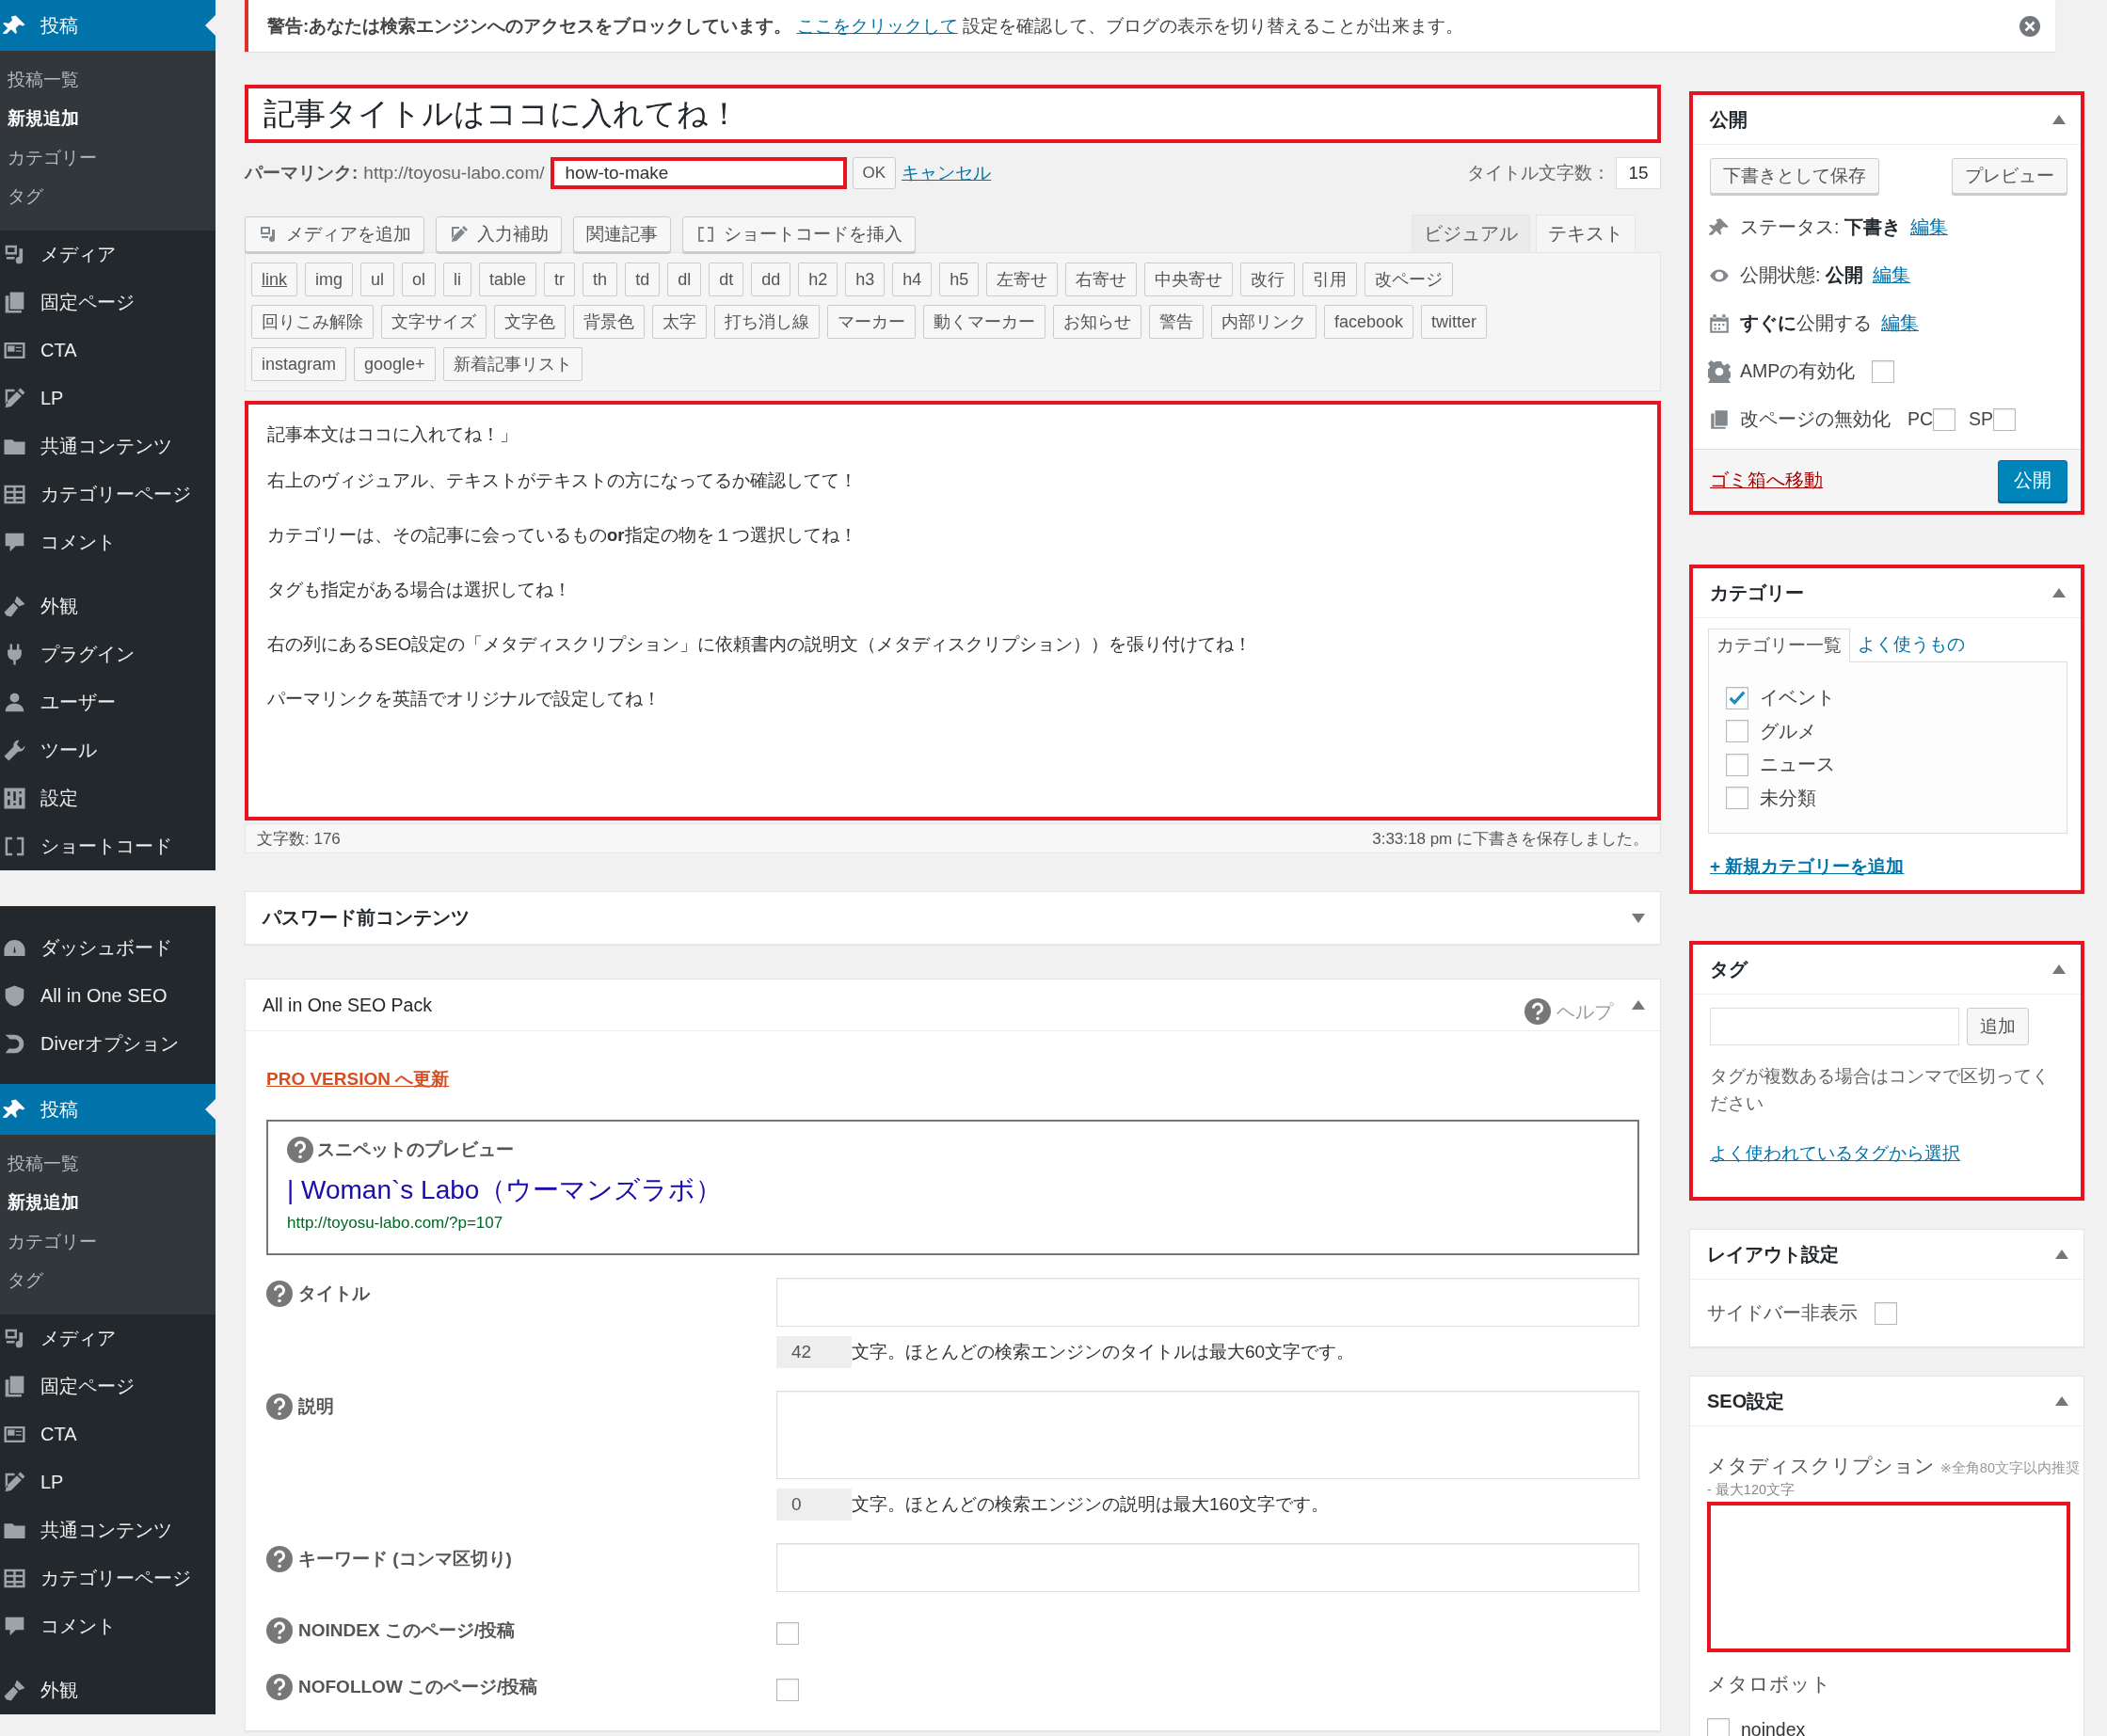 The width and height of the screenshot is (2107, 1736). What do you see at coordinates (107, 948) in the screenshot?
I see `menu-item: ダッシュボード` at bounding box center [107, 948].